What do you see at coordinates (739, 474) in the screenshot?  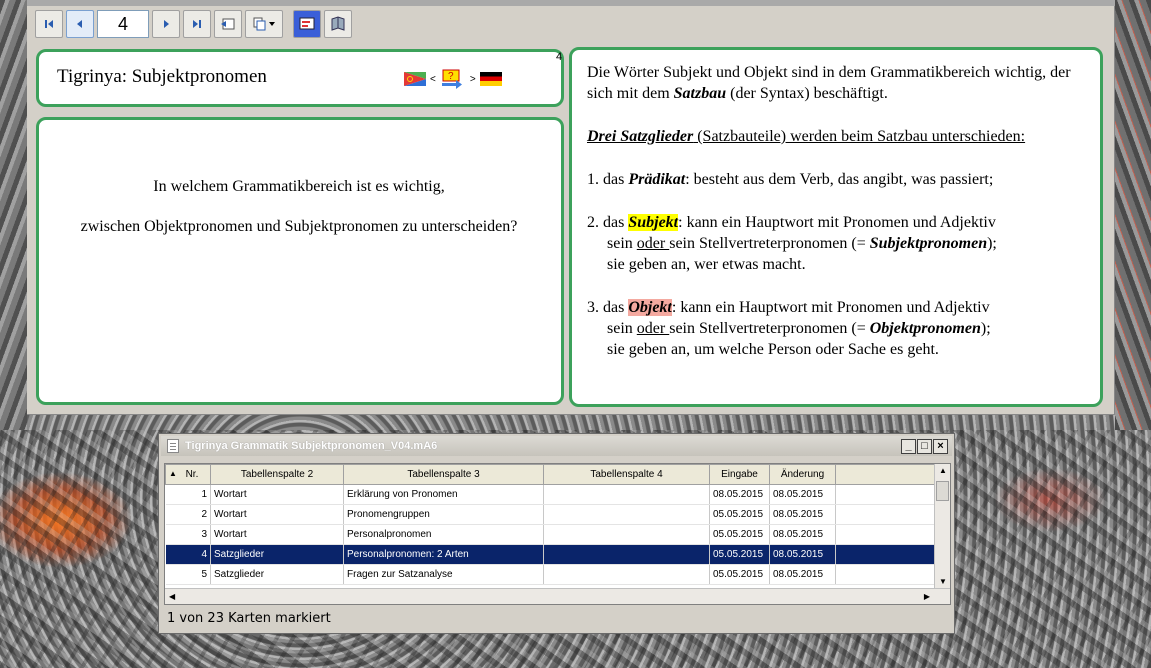 I see `column-header-eingabe: Eingabe` at bounding box center [739, 474].